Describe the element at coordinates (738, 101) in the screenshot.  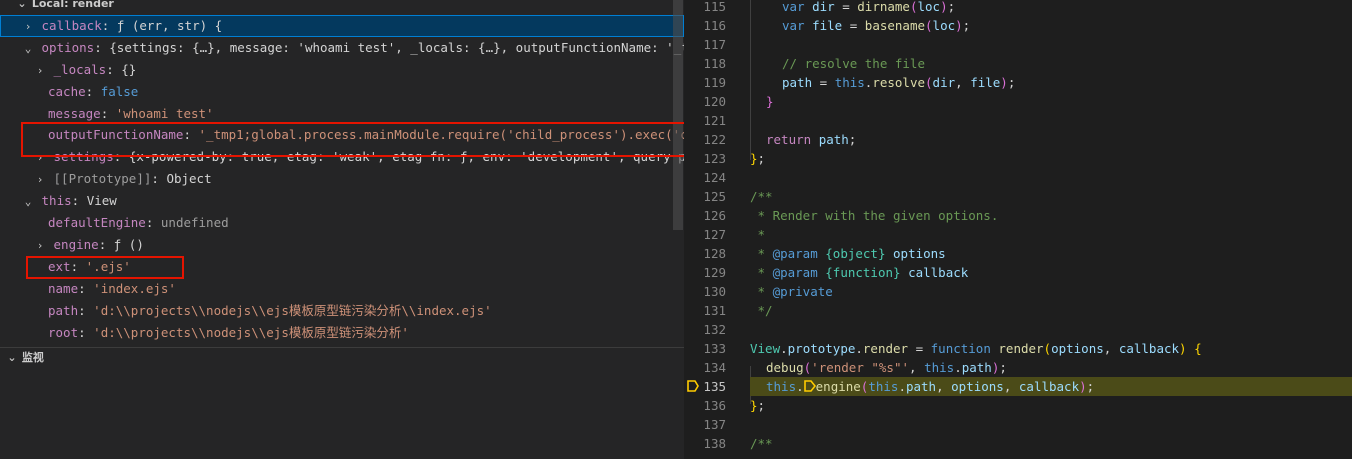
I see `code-line: 120 }` at that location.